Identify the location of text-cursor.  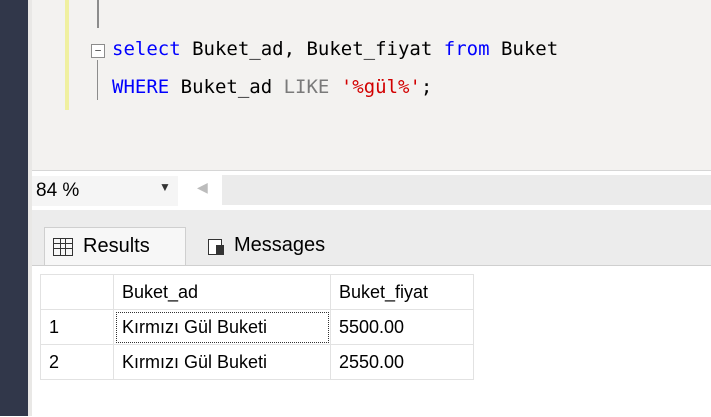
(98, 14).